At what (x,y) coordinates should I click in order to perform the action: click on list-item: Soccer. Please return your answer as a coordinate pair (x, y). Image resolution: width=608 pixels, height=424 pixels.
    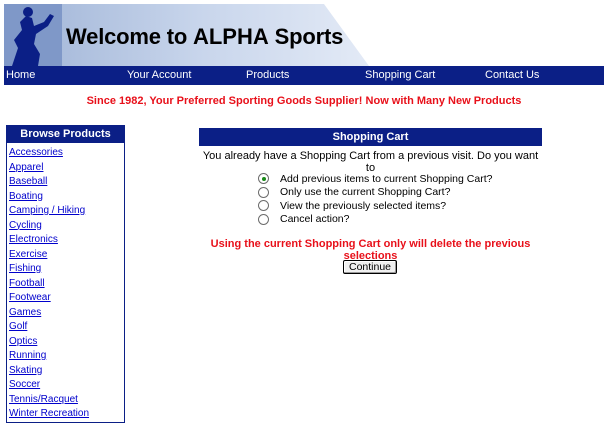
    Looking at the image, I should click on (66, 384).